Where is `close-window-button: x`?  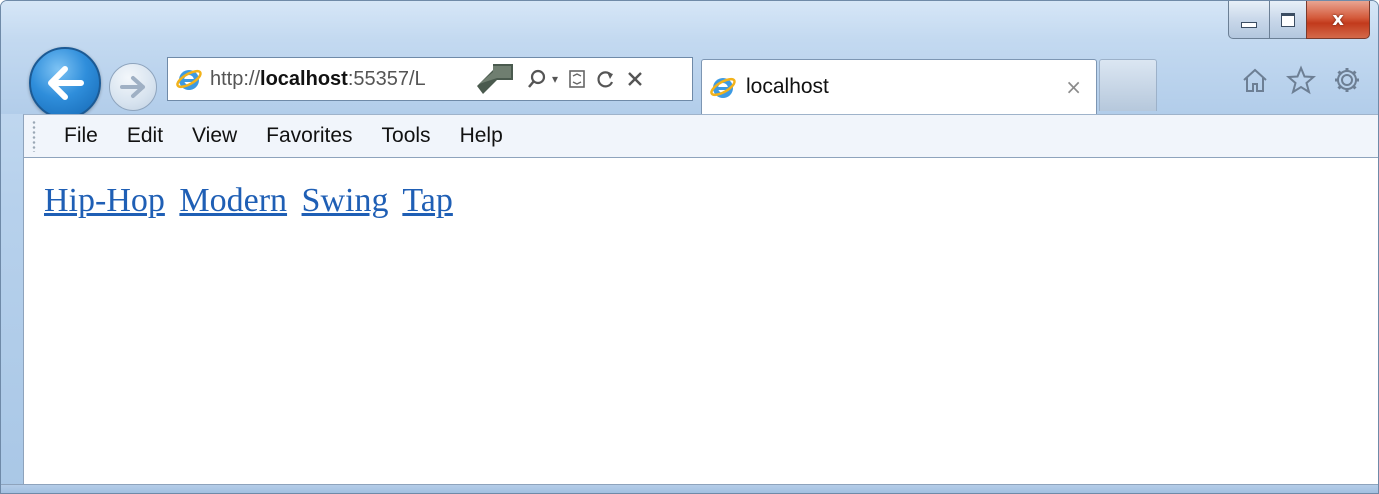 close-window-button: x is located at coordinates (1338, 20).